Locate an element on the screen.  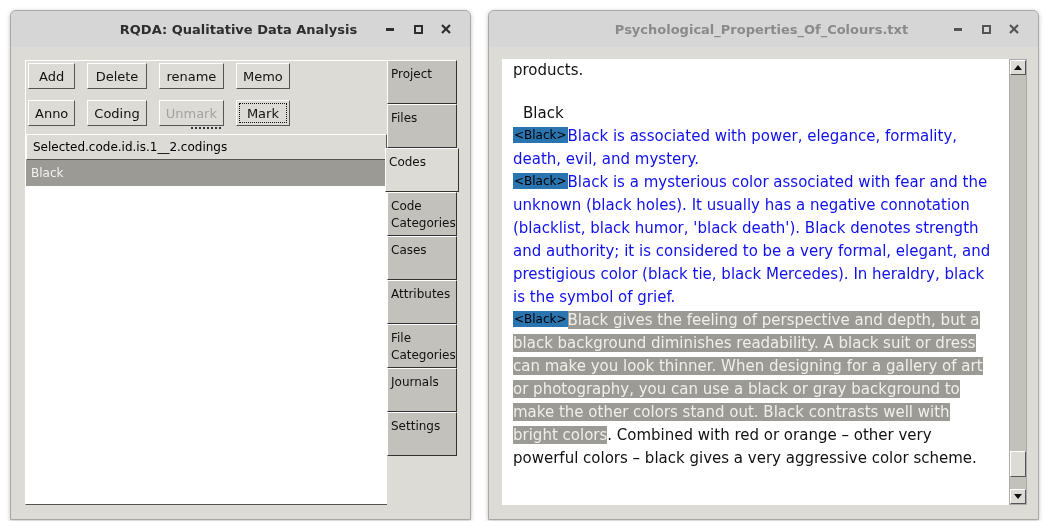
side-tab: File Categories is located at coordinates (422, 346).